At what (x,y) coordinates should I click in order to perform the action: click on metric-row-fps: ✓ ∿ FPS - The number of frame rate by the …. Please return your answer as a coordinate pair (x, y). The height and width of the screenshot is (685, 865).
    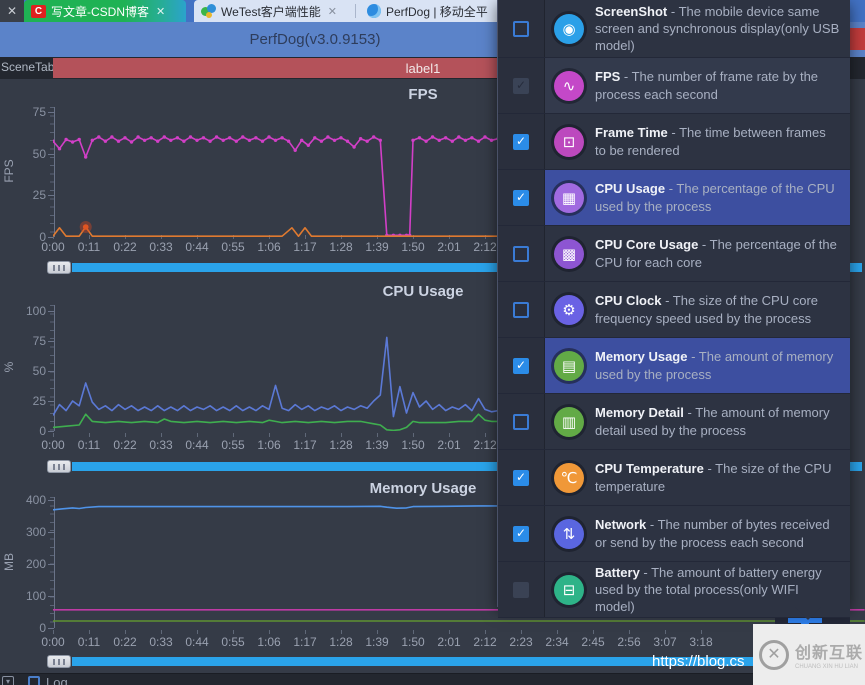
    Looking at the image, I should click on (674, 86).